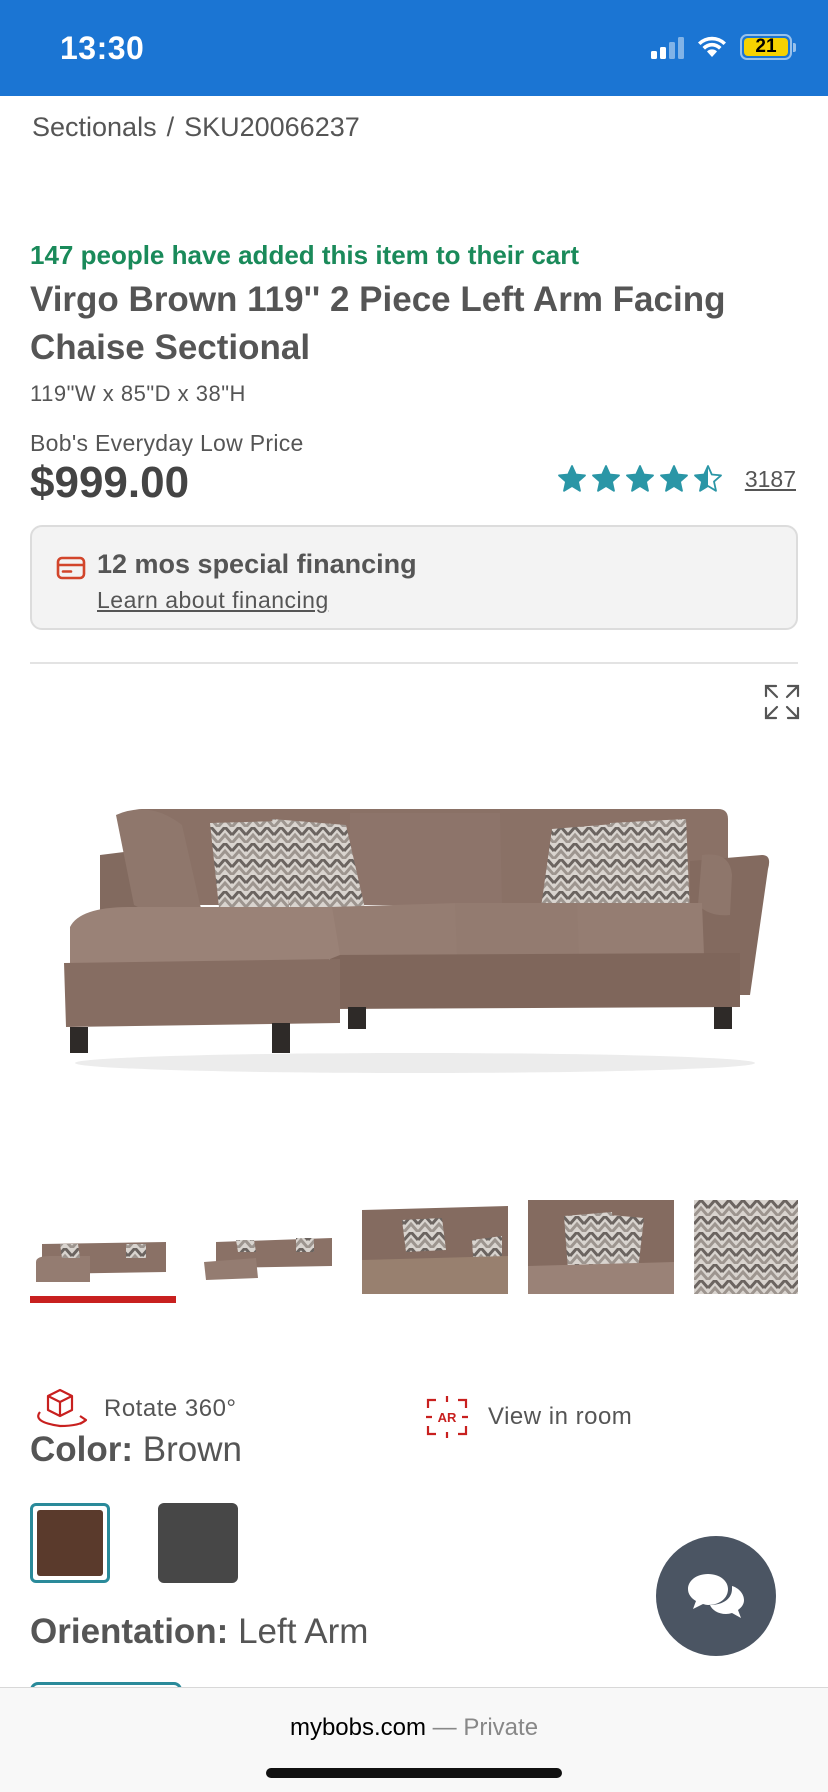 The height and width of the screenshot is (1792, 828). Describe the element at coordinates (62, 1408) in the screenshot. I see `rotate-360-icon` at that location.